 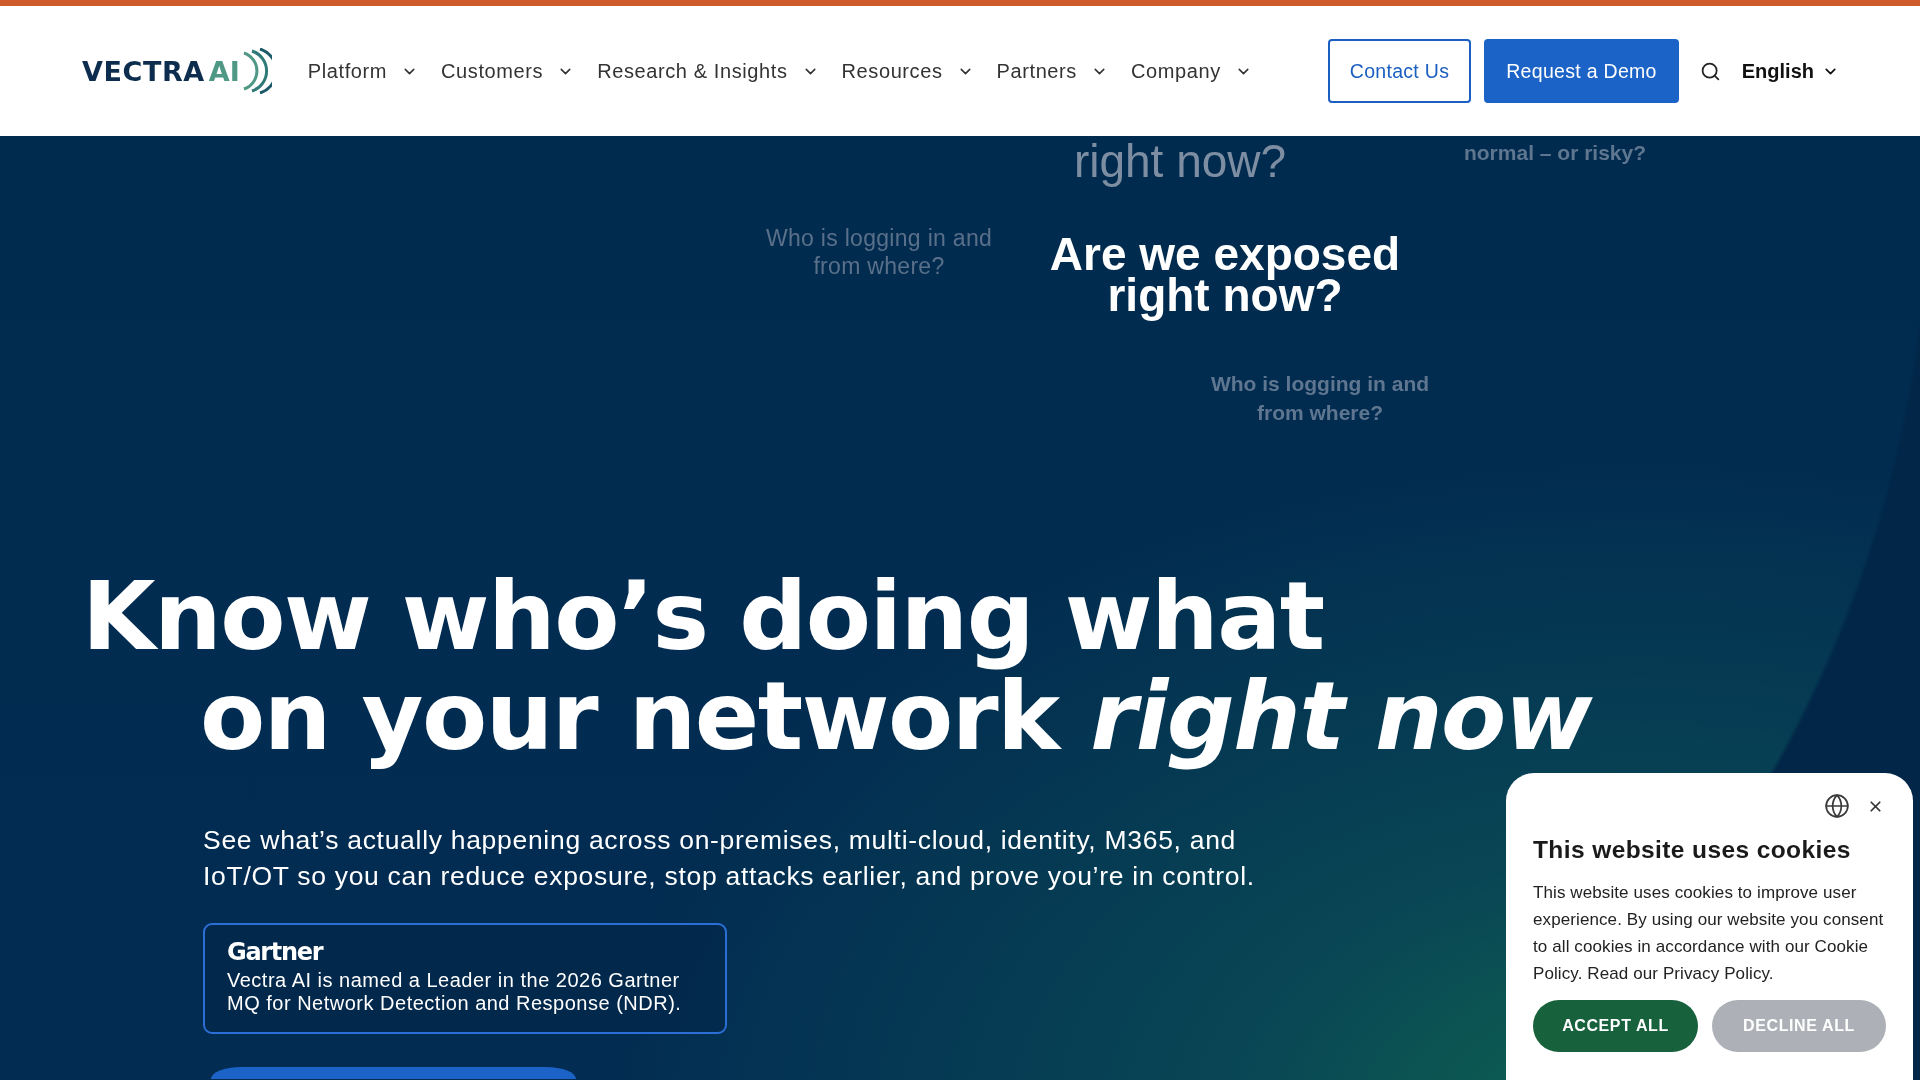 I want to click on award-text: Vectra AI is named a Leader in the 2026 Gartner MQ for Network Detection and Response (NDR)., so click(x=455, y=991).